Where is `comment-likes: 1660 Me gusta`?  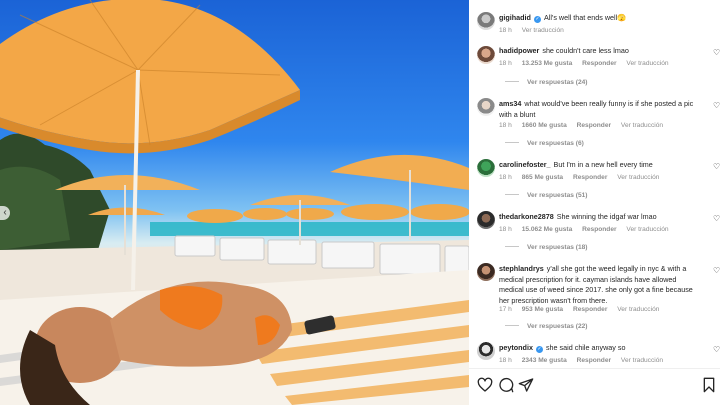 comment-likes: 1660 Me gusta is located at coordinates (544, 125).